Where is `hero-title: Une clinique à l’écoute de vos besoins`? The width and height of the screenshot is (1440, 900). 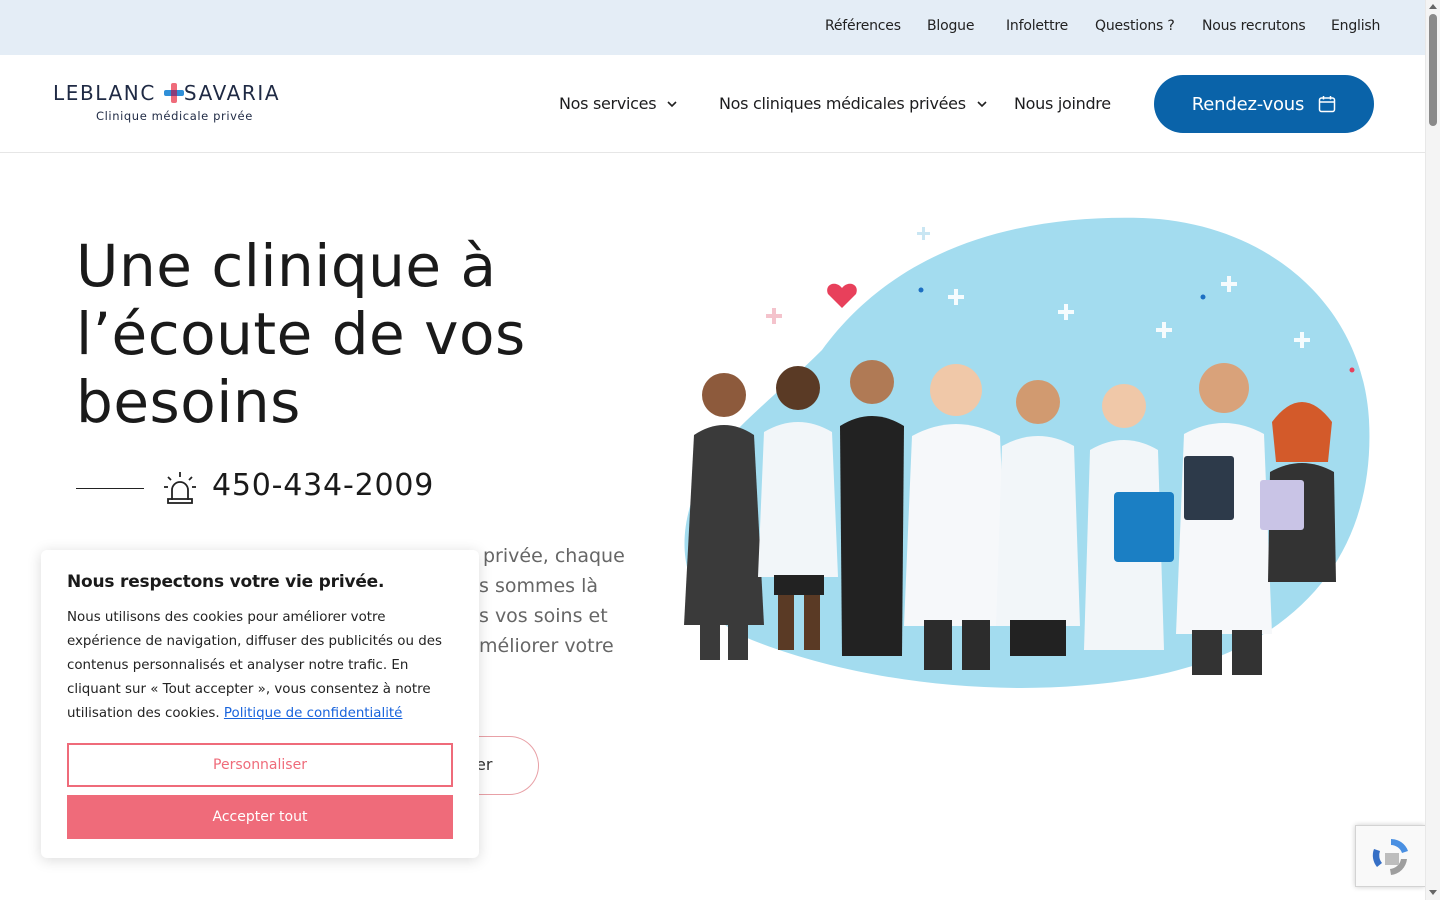 hero-title: Une clinique à l’écoute de vos besoins is located at coordinates (301, 334).